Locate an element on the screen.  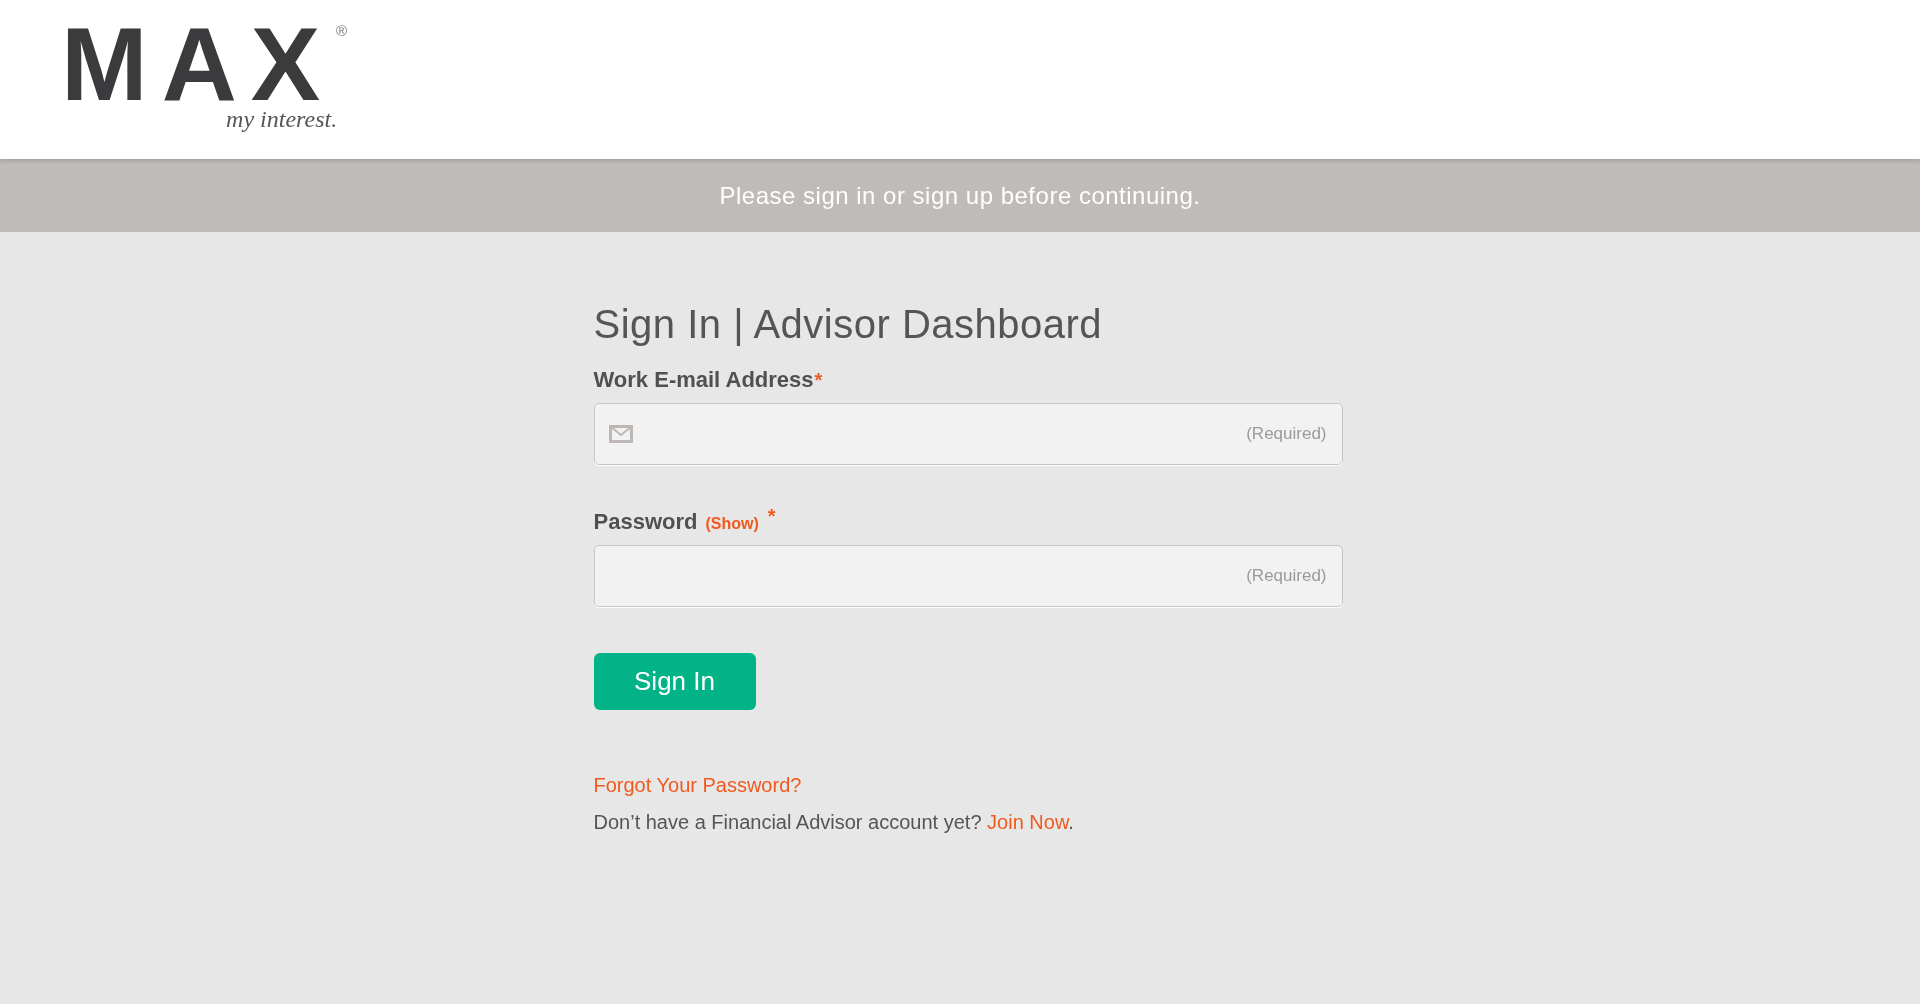
logo-wordmark: MAX is located at coordinates (198, 64).